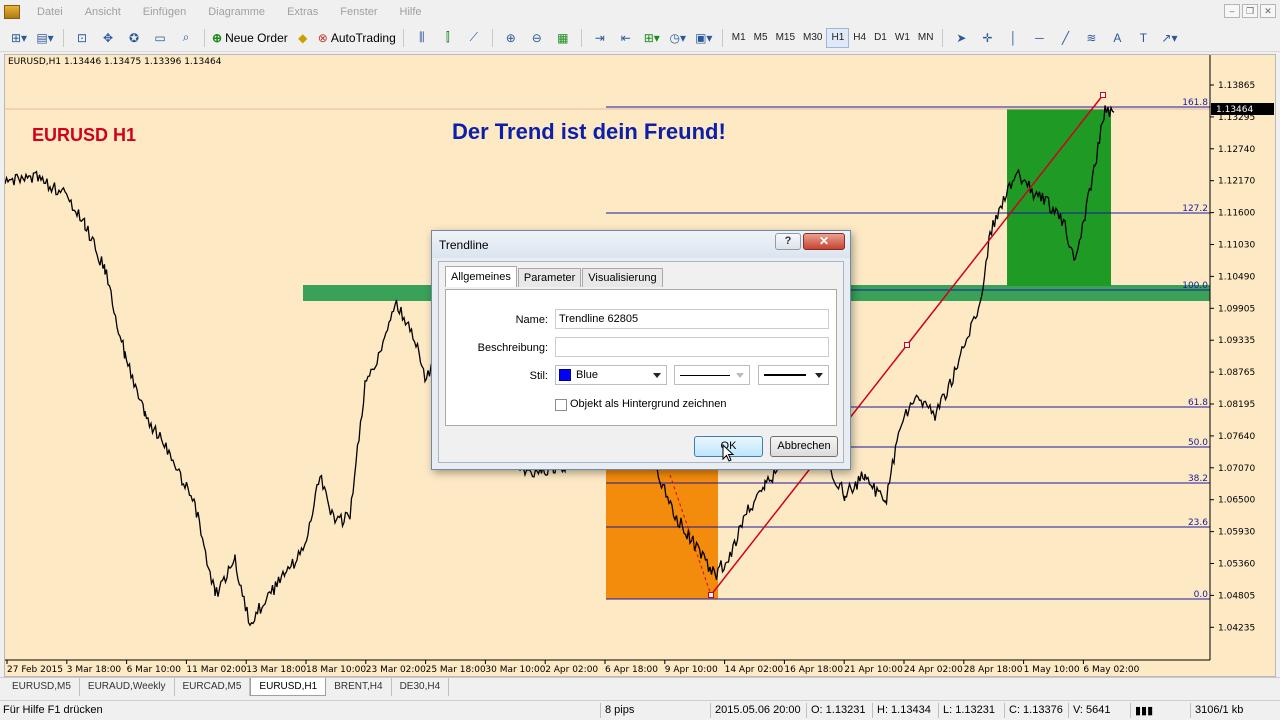  I want to click on price-tick-label: 1.12170, so click(1236, 182).